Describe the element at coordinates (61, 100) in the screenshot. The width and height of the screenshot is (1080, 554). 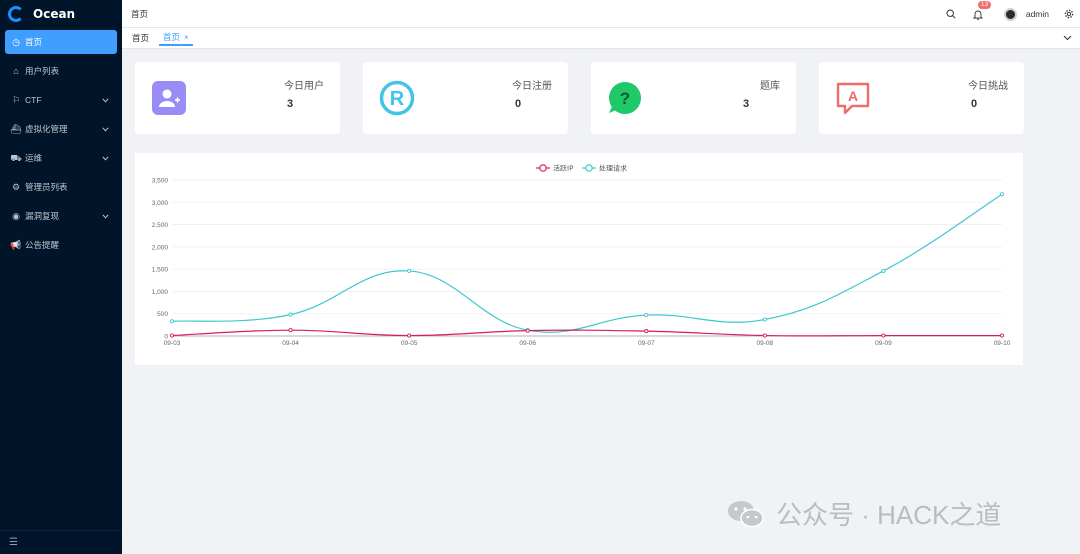
I see `sidebar-item-ctf: ⚐ CTF` at that location.